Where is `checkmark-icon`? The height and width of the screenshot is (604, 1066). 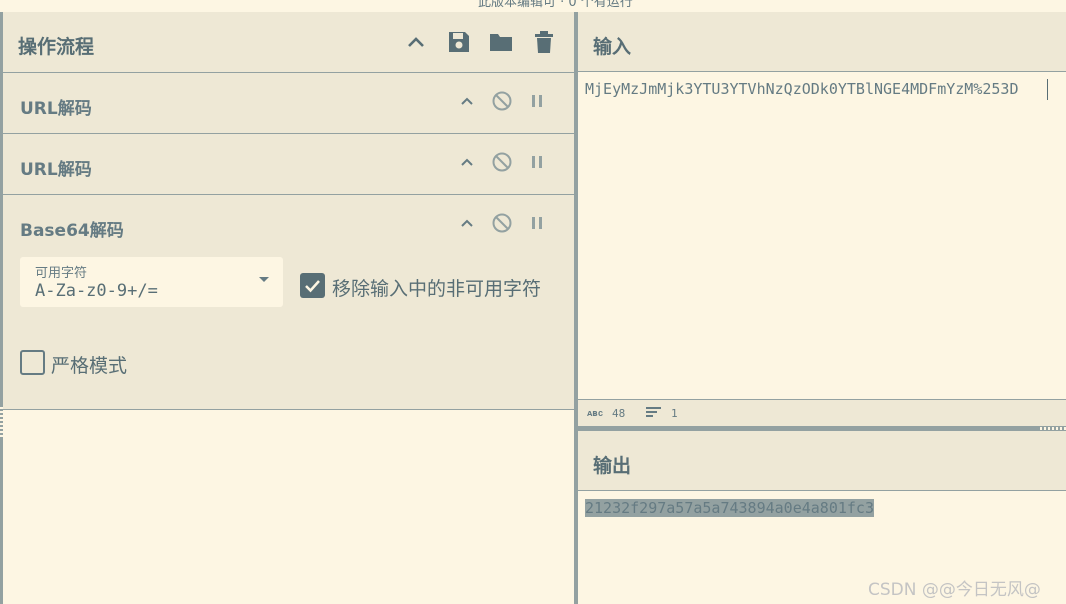 checkmark-icon is located at coordinates (312, 286).